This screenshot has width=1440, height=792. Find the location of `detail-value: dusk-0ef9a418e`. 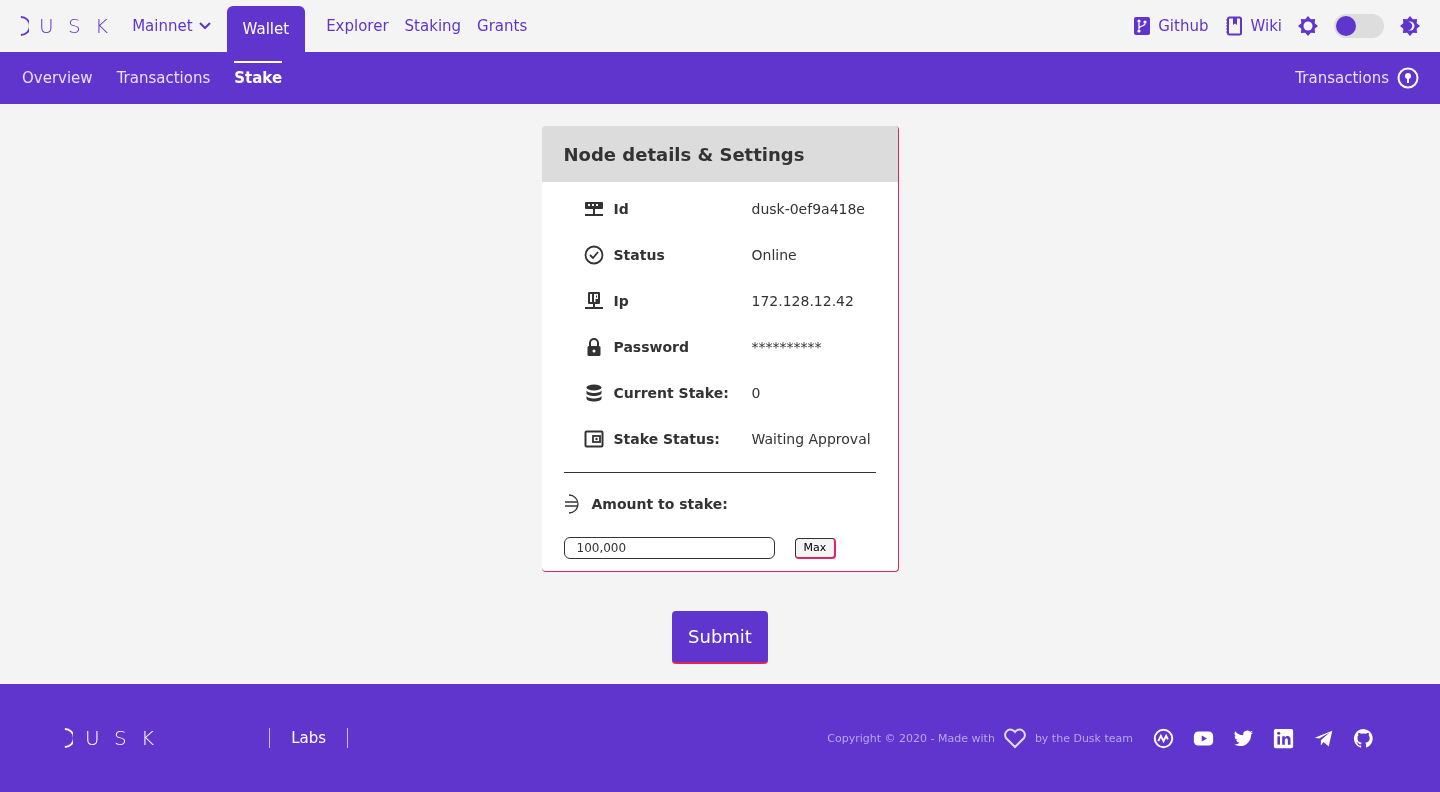

detail-value: dusk-0ef9a418e is located at coordinates (808, 209).